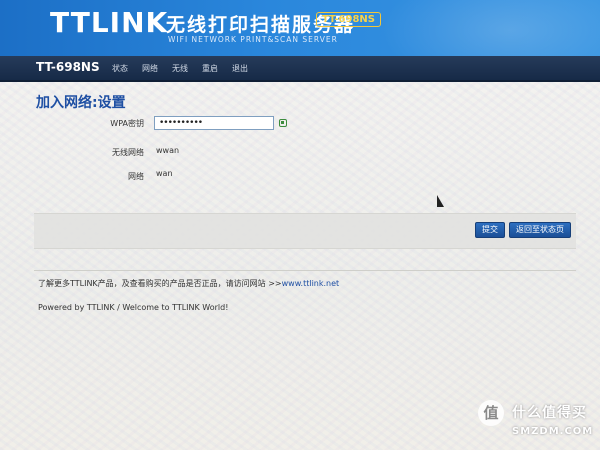 The image size is (600, 450). What do you see at coordinates (440, 201) in the screenshot?
I see `mouse-cursor-icon` at bounding box center [440, 201].